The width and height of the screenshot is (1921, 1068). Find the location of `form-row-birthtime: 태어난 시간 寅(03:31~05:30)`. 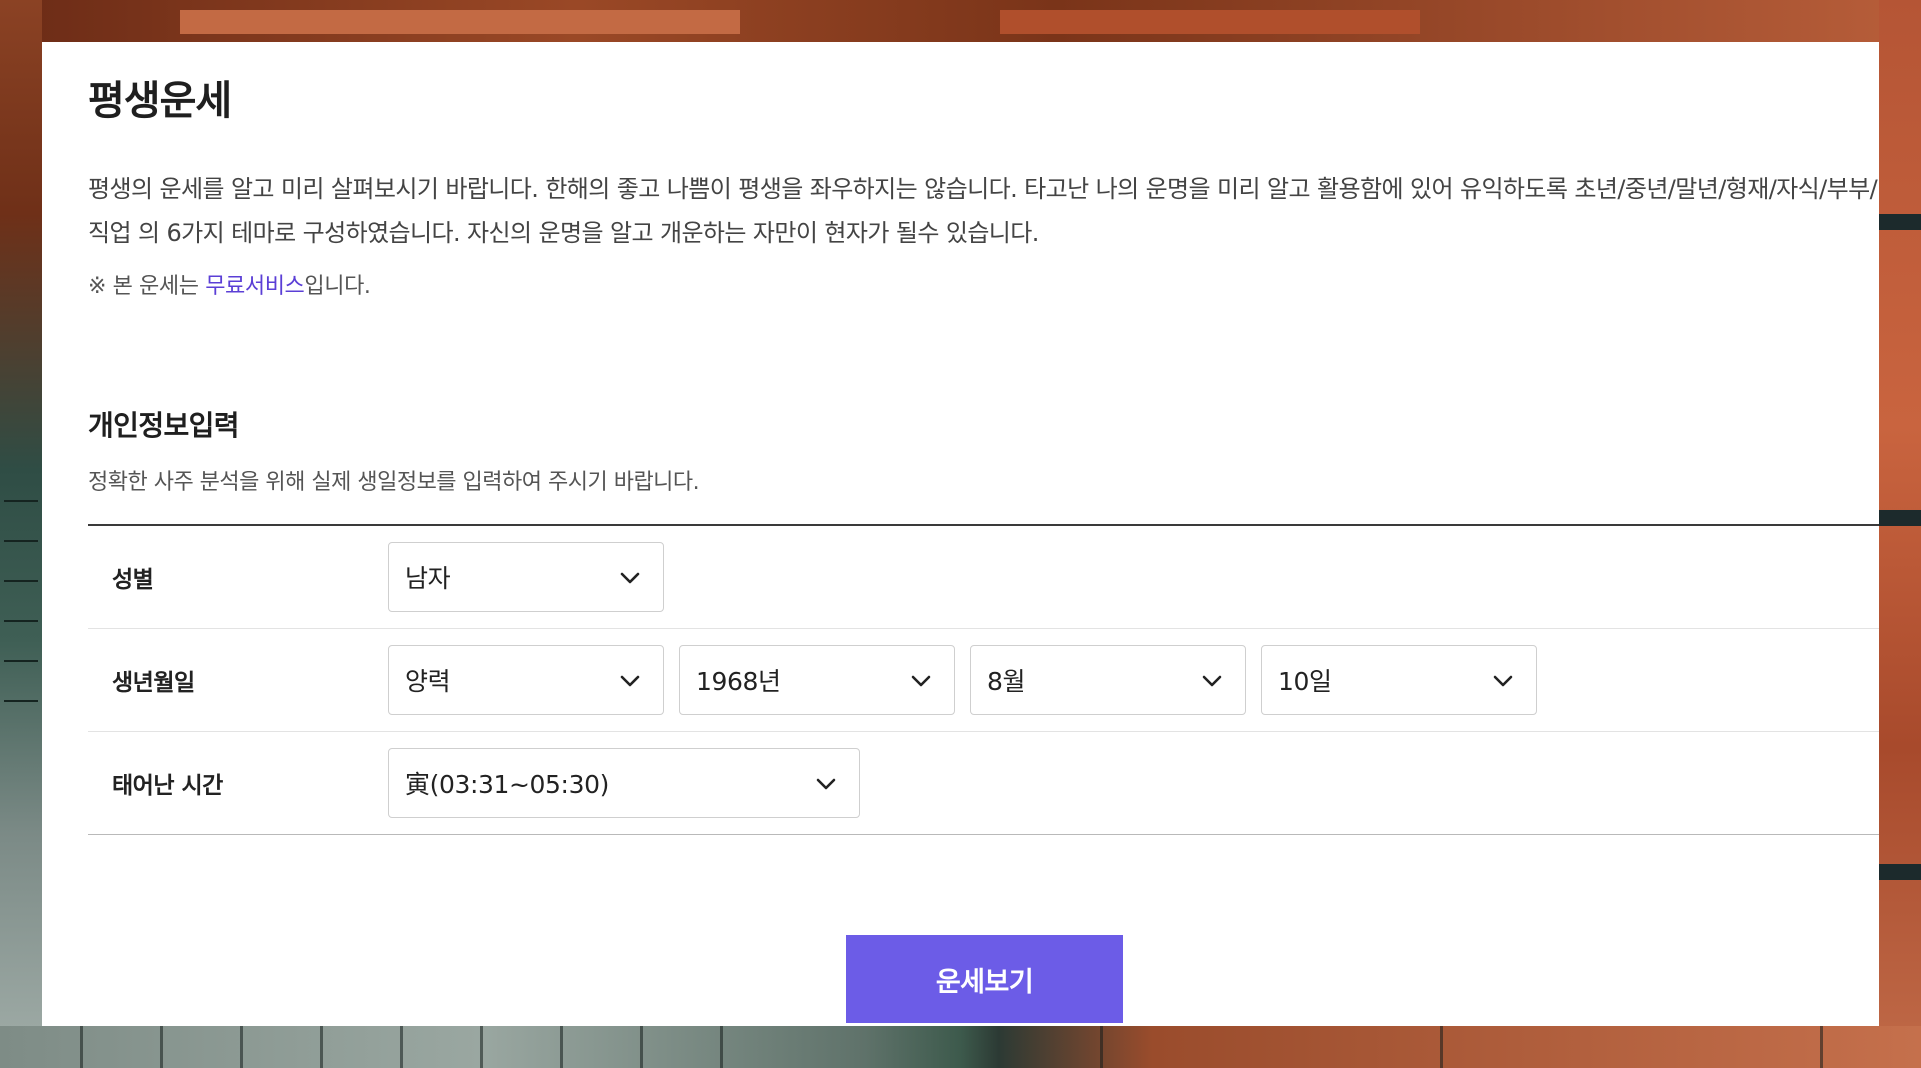

form-row-birthtime: 태어난 시간 寅(03:31~05:30) is located at coordinates (983, 783).